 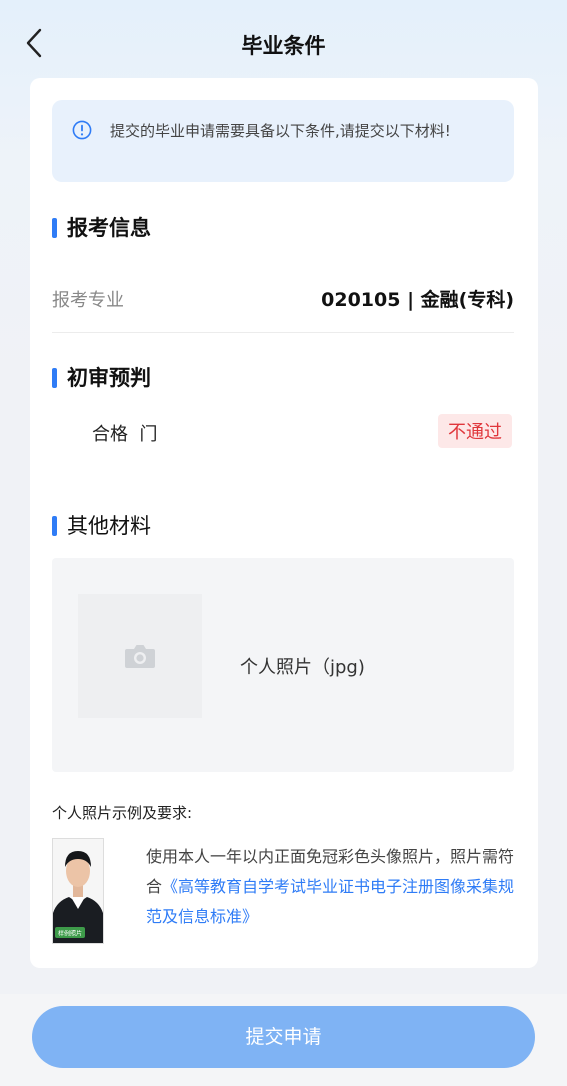 I want to click on section-title-text: 报考信息, so click(x=109, y=228).